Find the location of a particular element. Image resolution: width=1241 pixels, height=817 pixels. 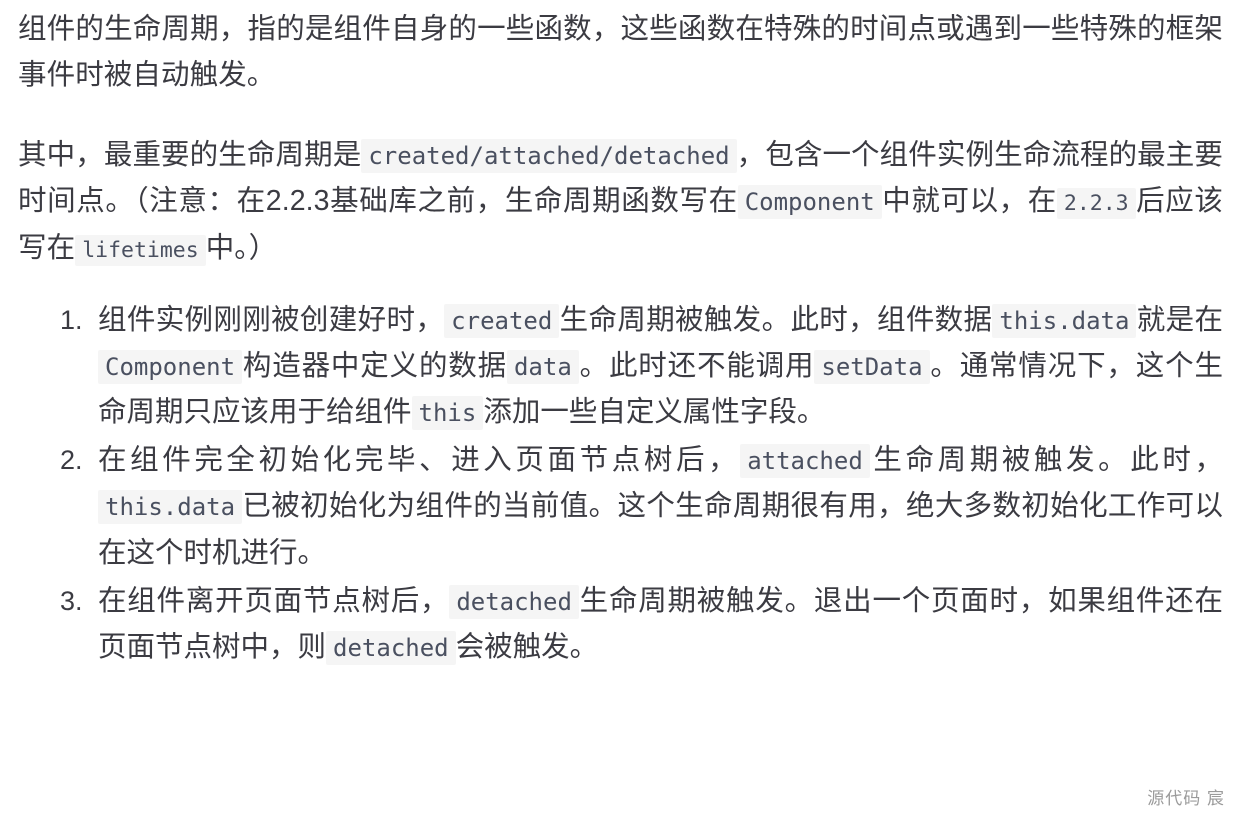

watermark: 源代码 宸 is located at coordinates (1186, 798).